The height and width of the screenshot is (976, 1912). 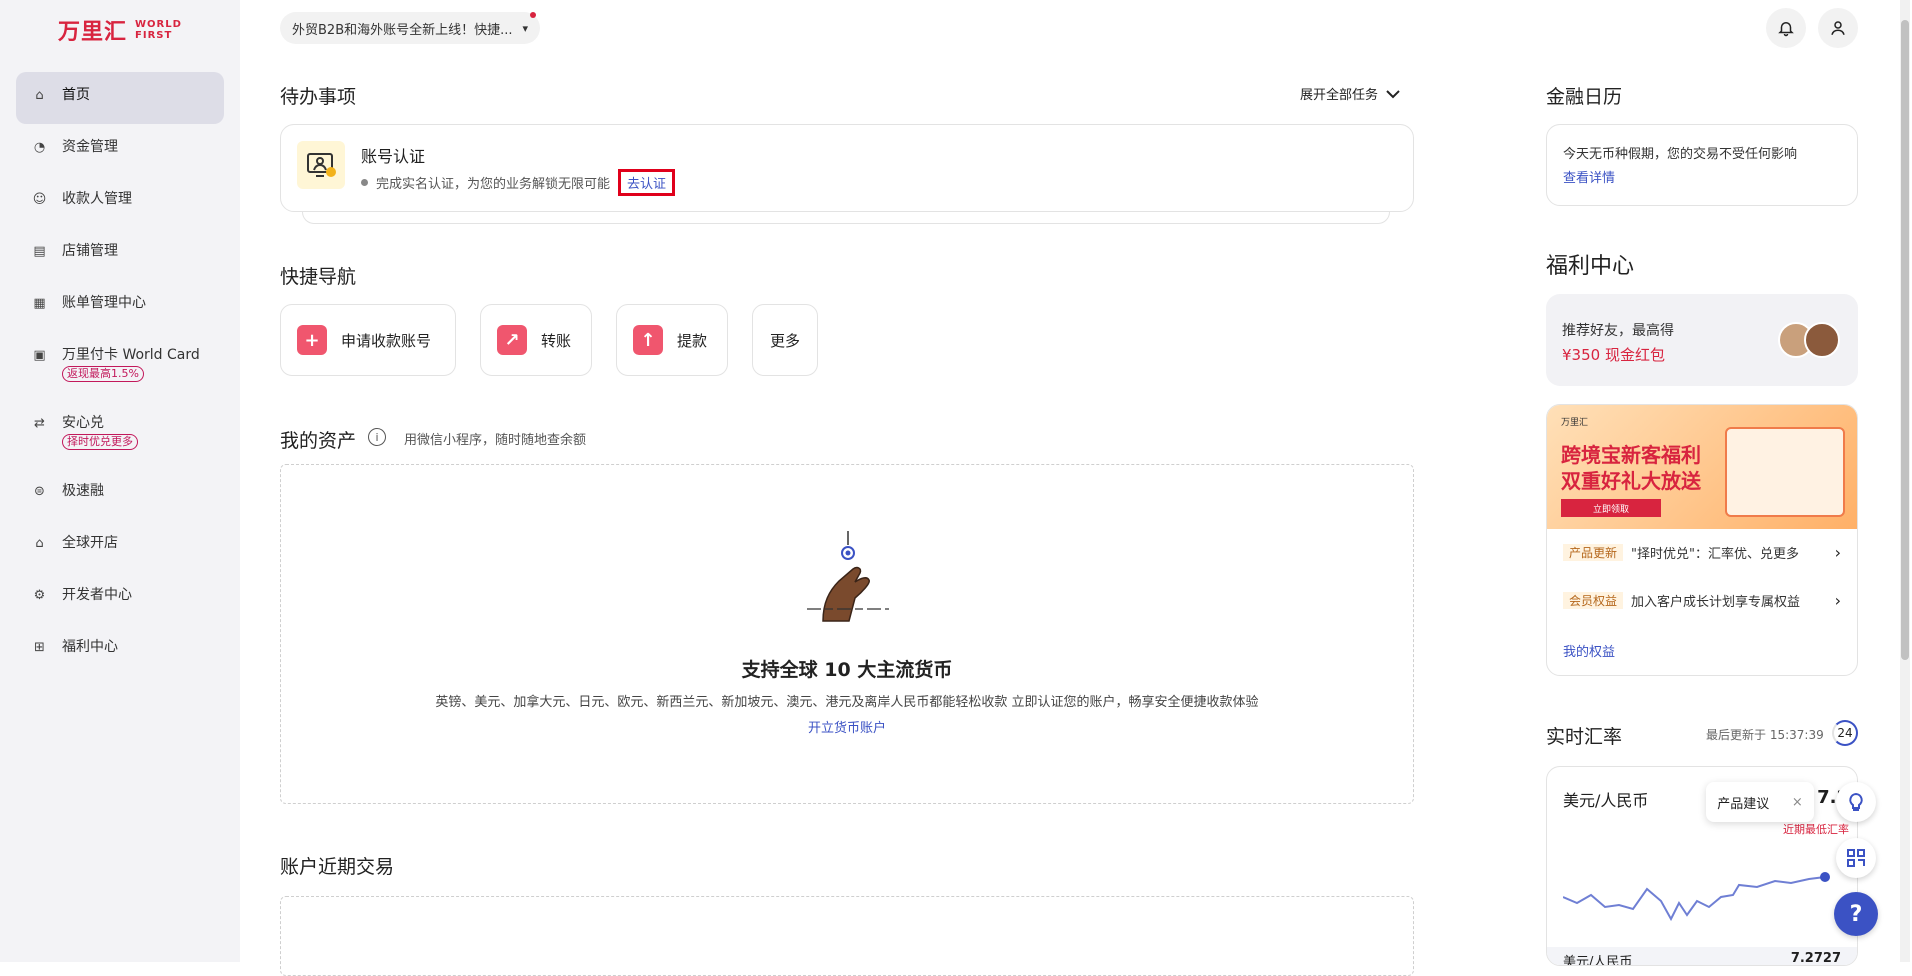 What do you see at coordinates (76, 95) in the screenshot?
I see `sidebar-item-label: 首页` at bounding box center [76, 95].